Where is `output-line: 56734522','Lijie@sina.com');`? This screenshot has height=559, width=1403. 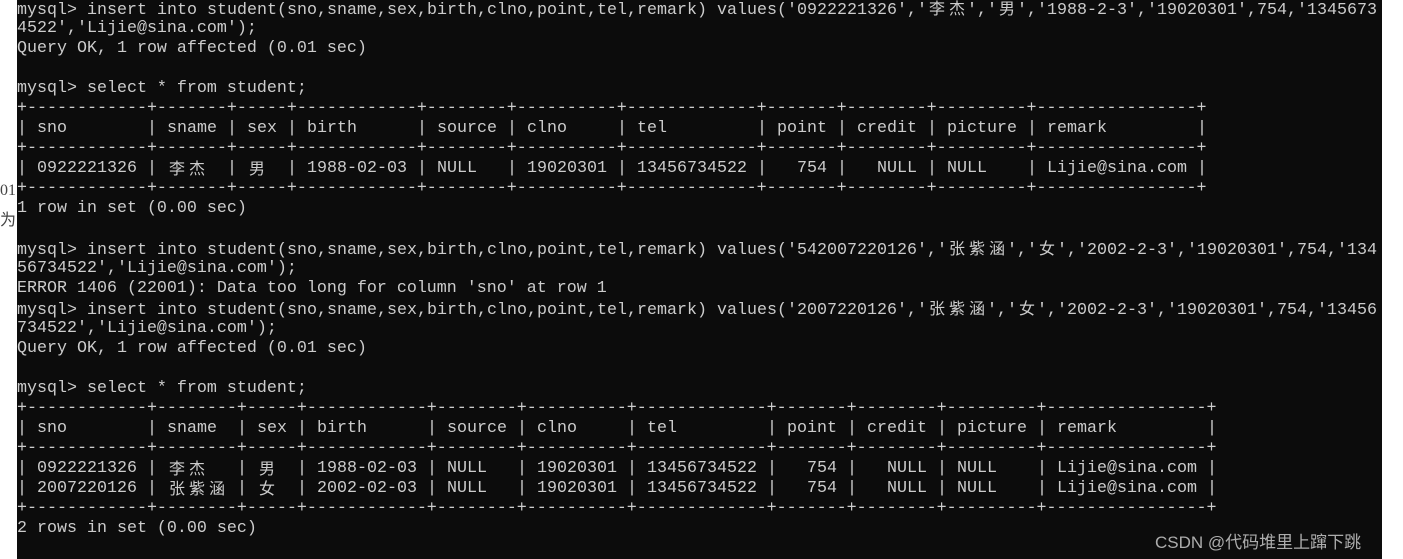
output-line: 56734522','Lijie@sina.com'); is located at coordinates (157, 268).